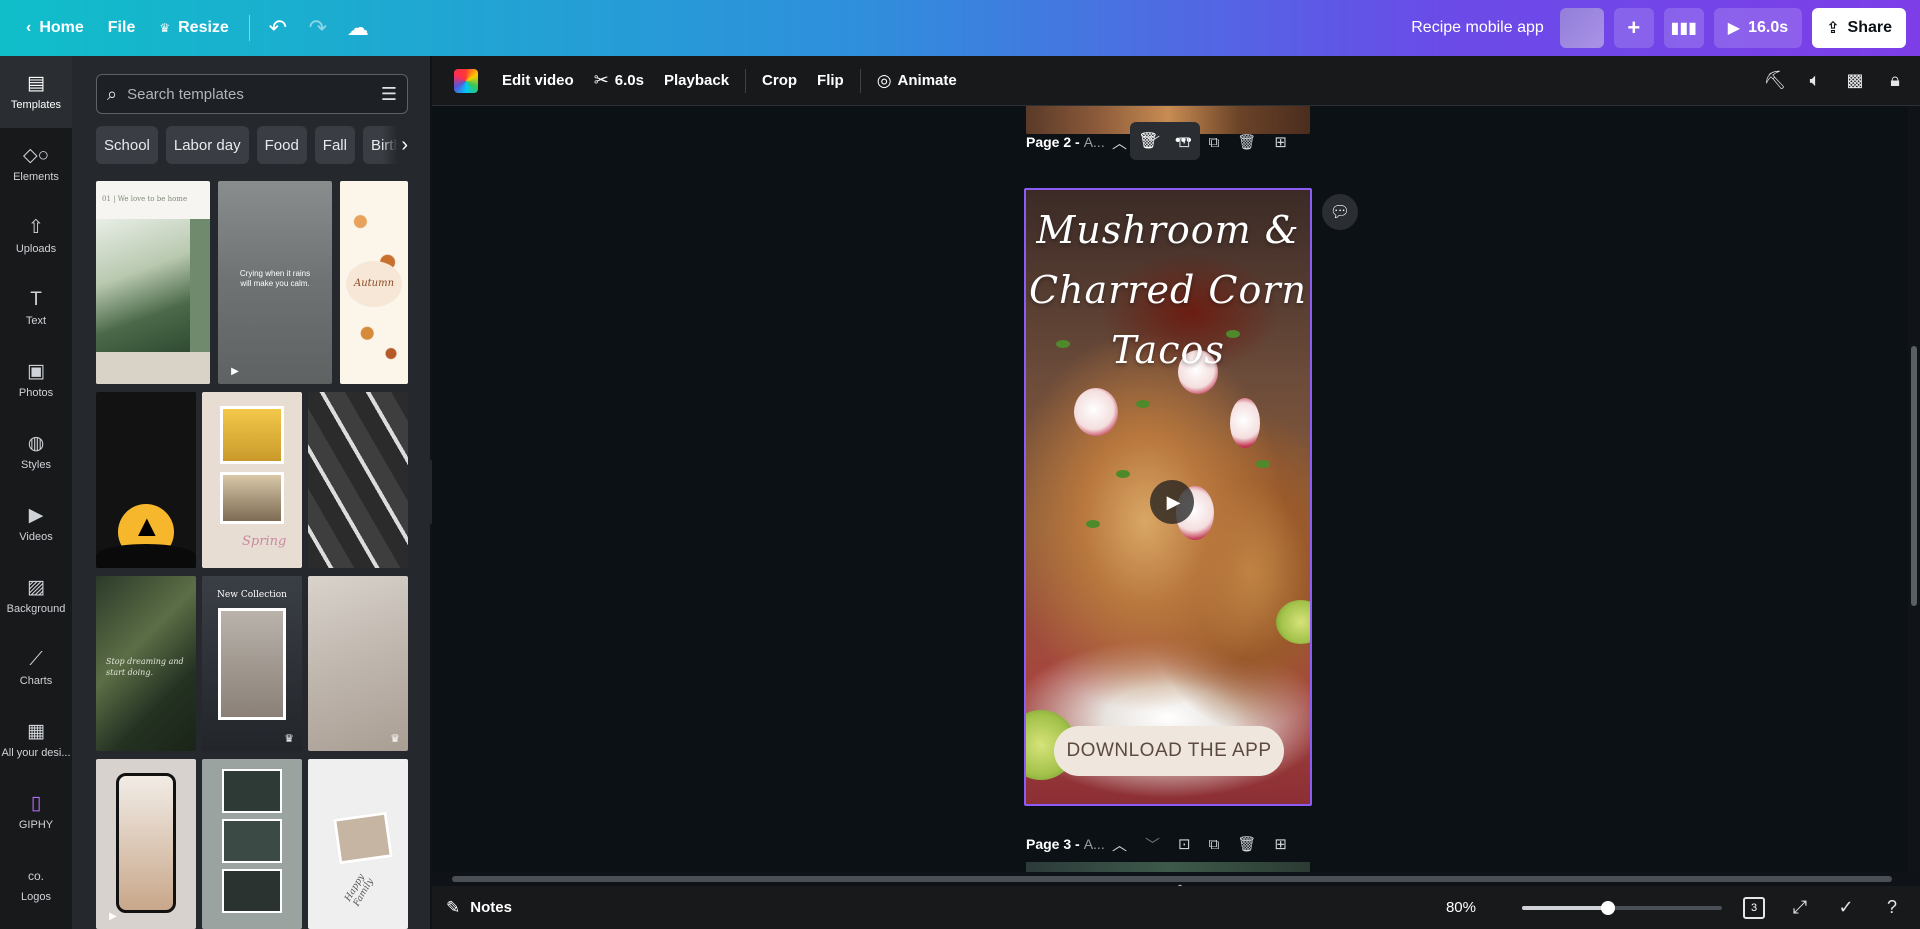 This screenshot has width=1920, height=929. Describe the element at coordinates (36, 668) in the screenshot. I see `rail-item-charts: ⟋ Charts` at that location.